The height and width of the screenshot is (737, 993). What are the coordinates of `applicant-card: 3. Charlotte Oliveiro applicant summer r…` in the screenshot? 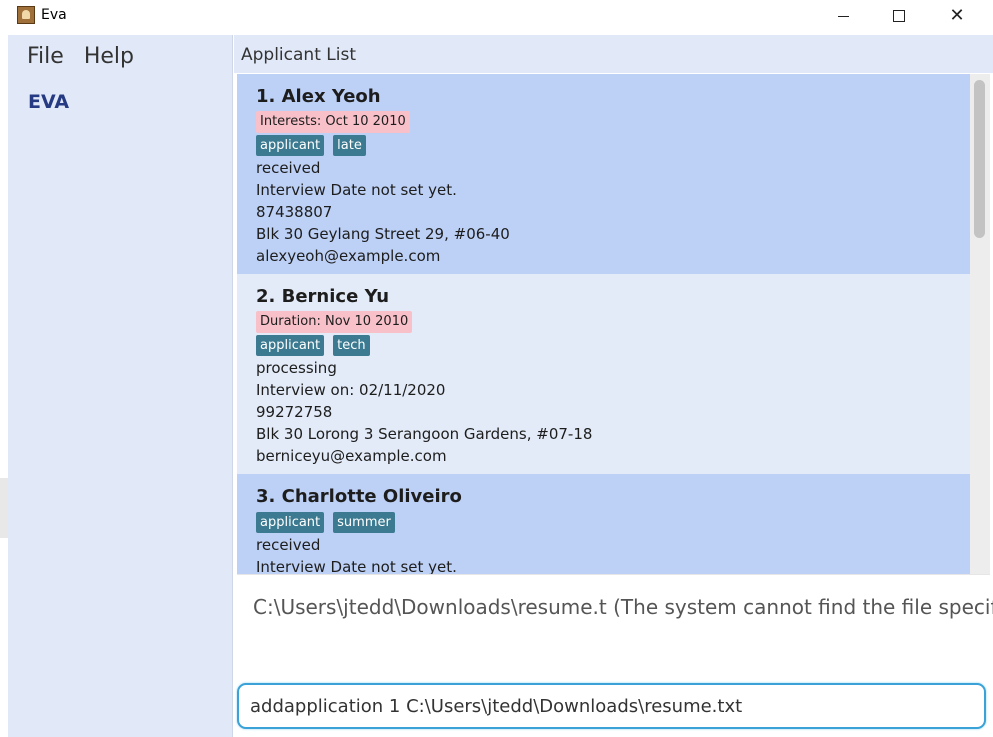 It's located at (603, 524).